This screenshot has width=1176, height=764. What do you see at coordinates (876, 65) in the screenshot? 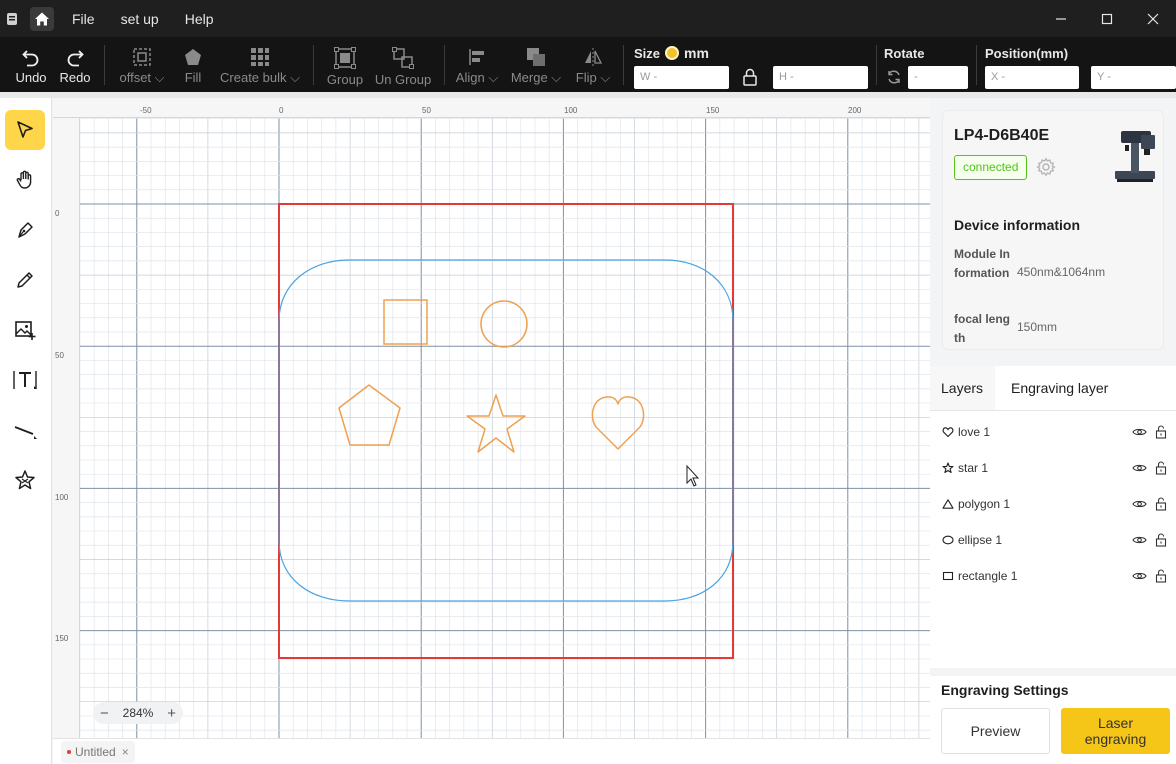
I see `toolbar-divider` at bounding box center [876, 65].